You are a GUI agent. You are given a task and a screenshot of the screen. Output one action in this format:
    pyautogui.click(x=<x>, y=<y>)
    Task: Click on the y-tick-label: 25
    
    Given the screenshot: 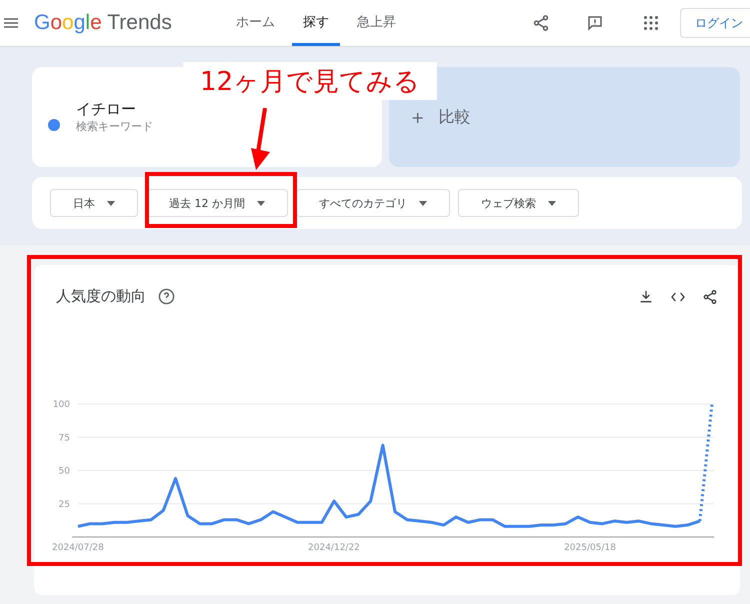 What is the action you would take?
    pyautogui.click(x=64, y=505)
    